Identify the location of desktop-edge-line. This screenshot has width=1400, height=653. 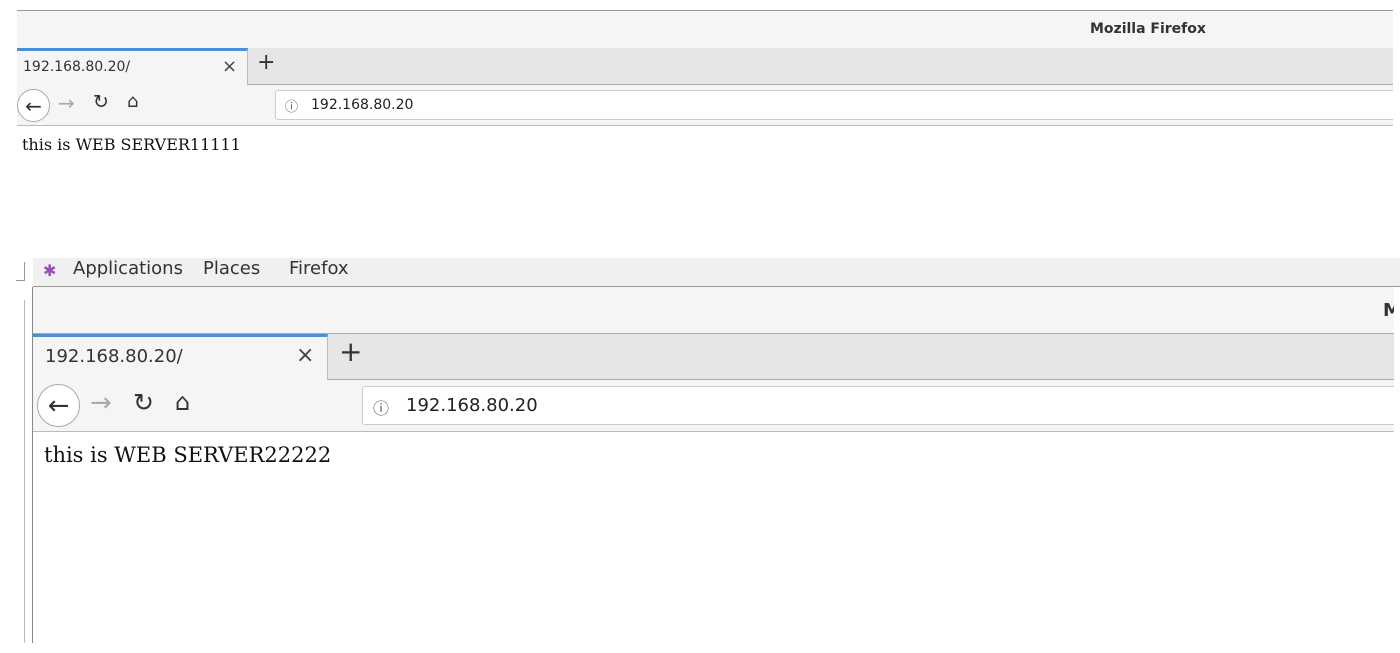
(24, 471).